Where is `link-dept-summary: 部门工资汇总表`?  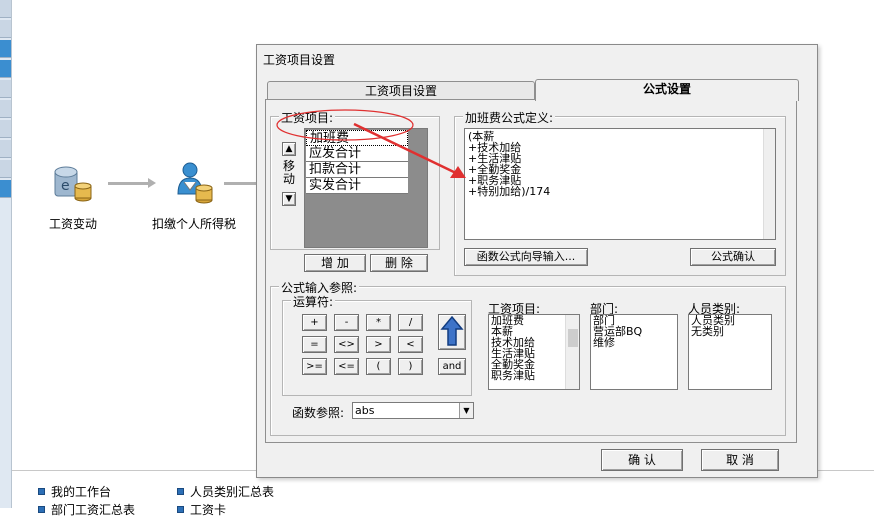 link-dept-summary: 部门工资汇总表 is located at coordinates (86, 509).